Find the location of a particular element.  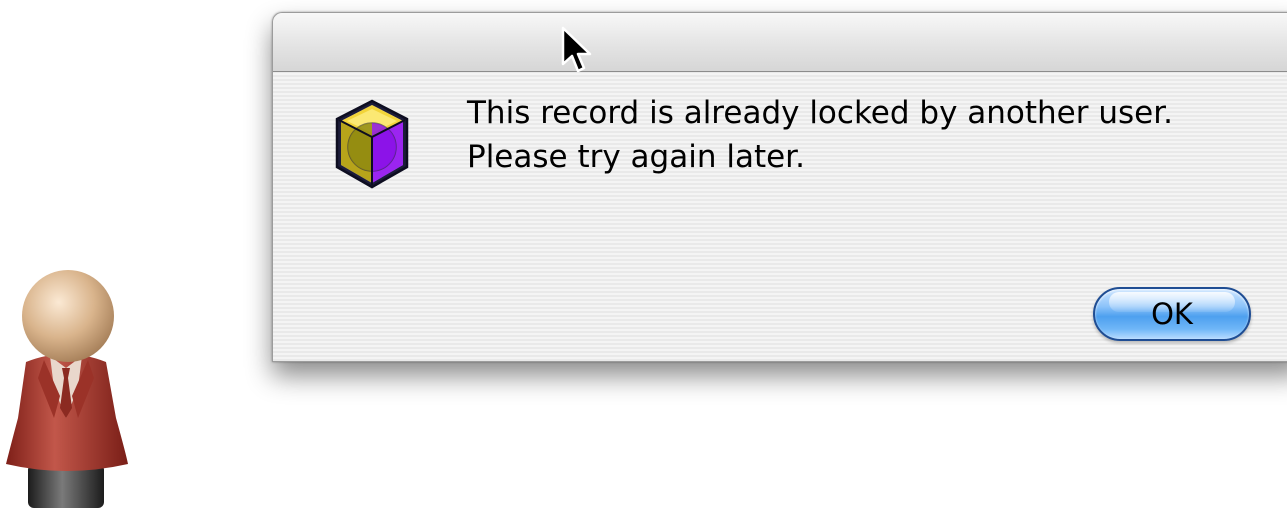

title-bar is located at coordinates (780, 42).